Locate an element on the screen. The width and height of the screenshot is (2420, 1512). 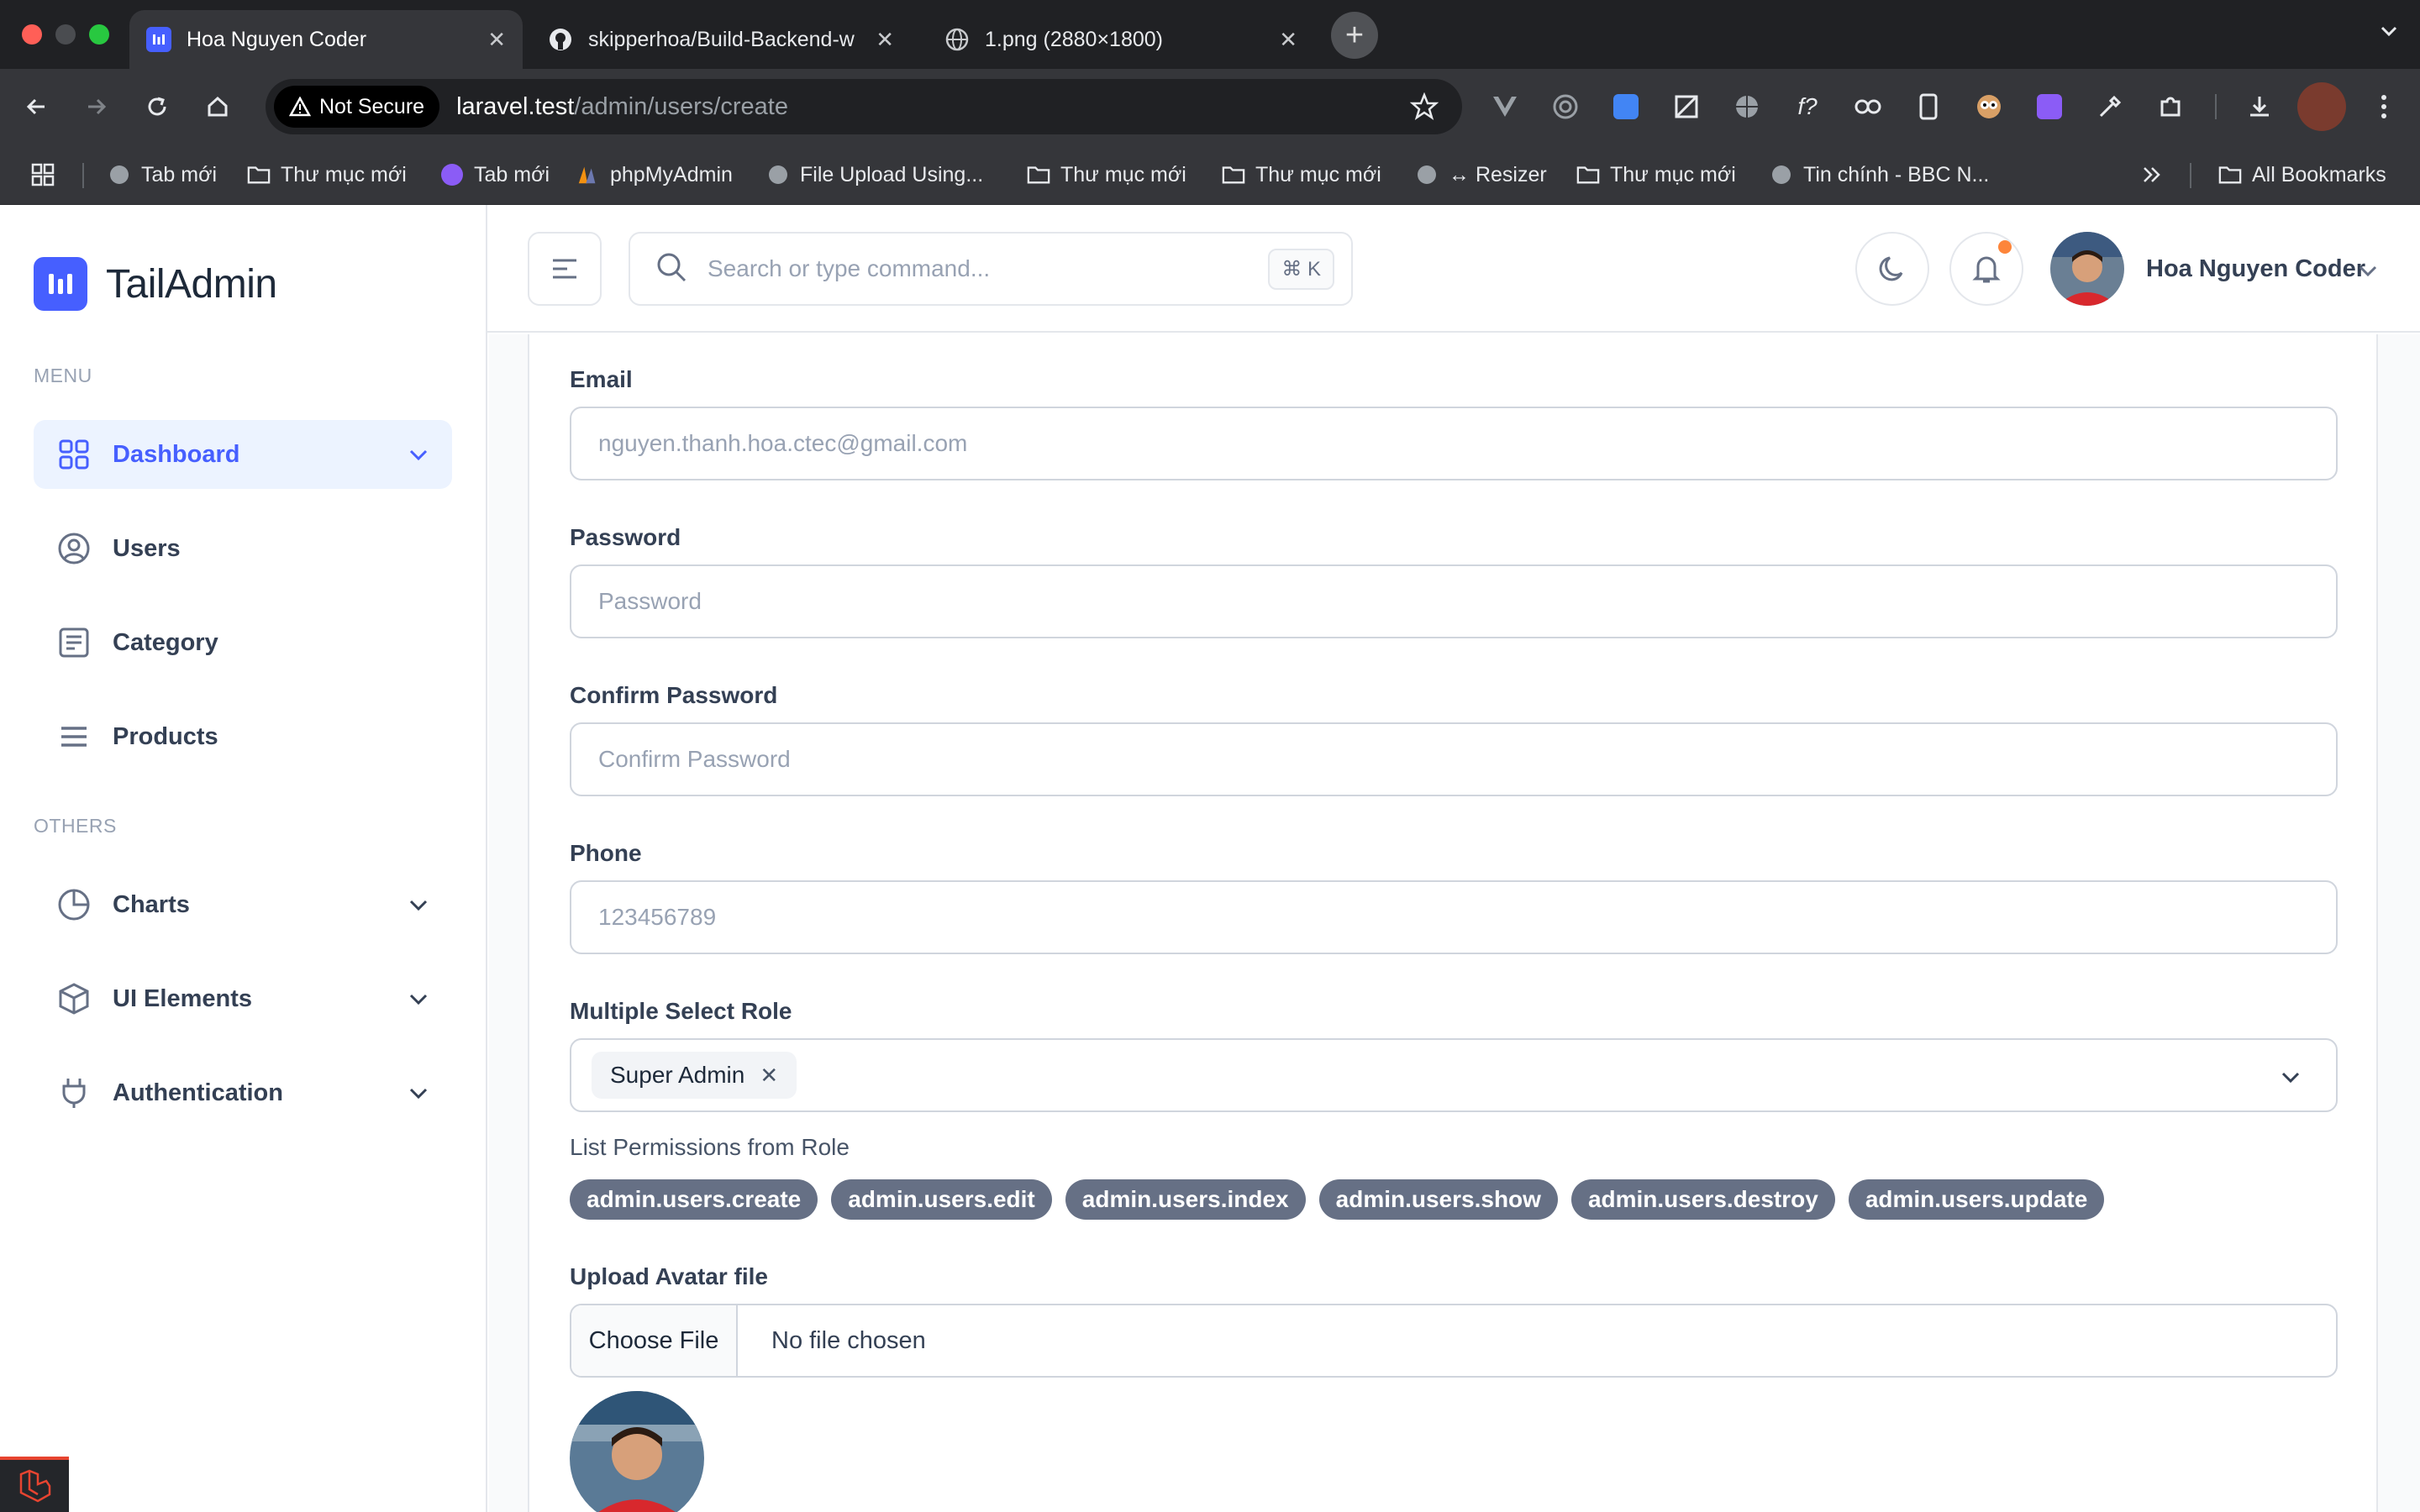
bookmarks-separator is located at coordinates (83, 175).